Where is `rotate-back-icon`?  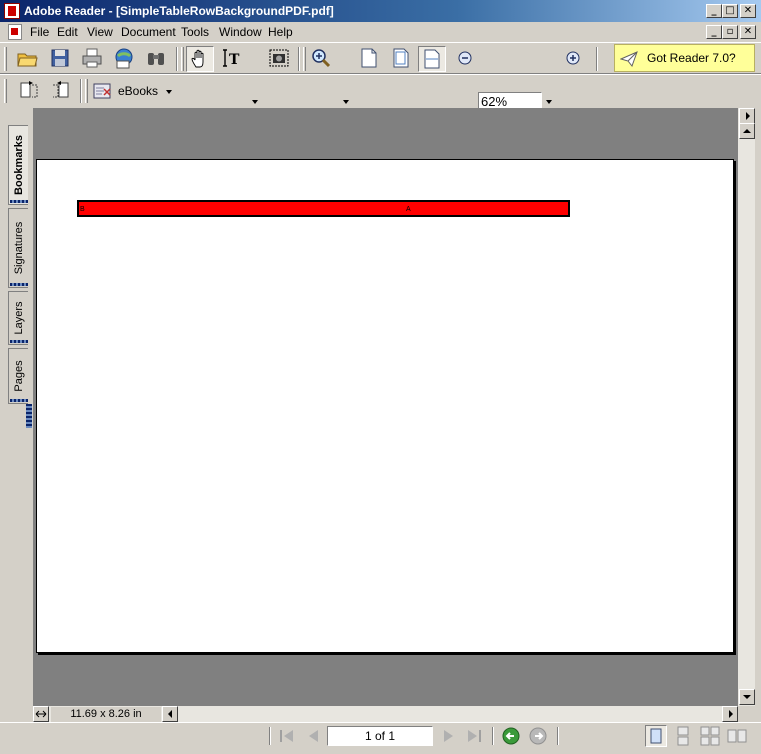 rotate-back-icon is located at coordinates (61, 90).